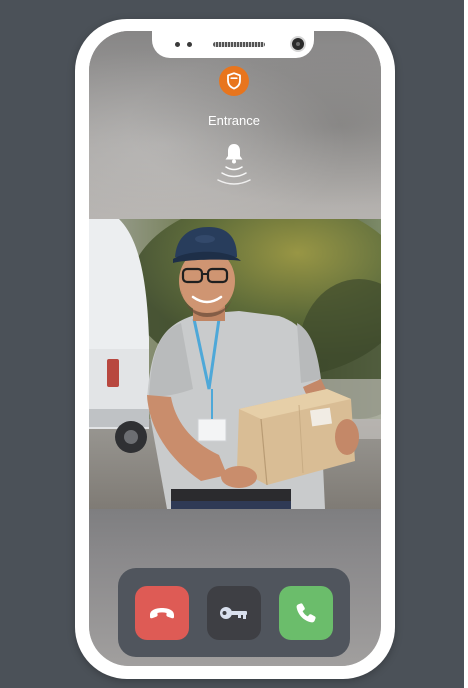 Image resolution: width=468 pixels, height=688 pixels. Describe the element at coordinates (298, 44) in the screenshot. I see `front-camera` at that location.